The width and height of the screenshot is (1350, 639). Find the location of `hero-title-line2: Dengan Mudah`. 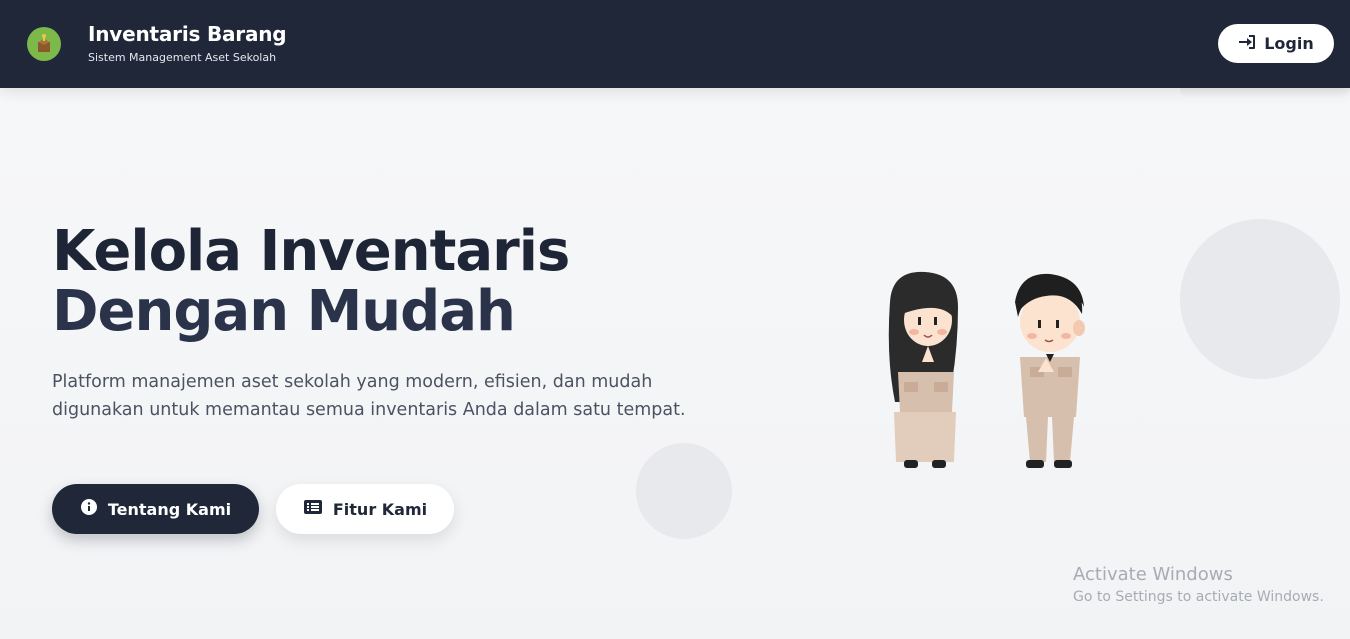

hero-title-line2: Dengan Mudah is located at coordinates (284, 311).